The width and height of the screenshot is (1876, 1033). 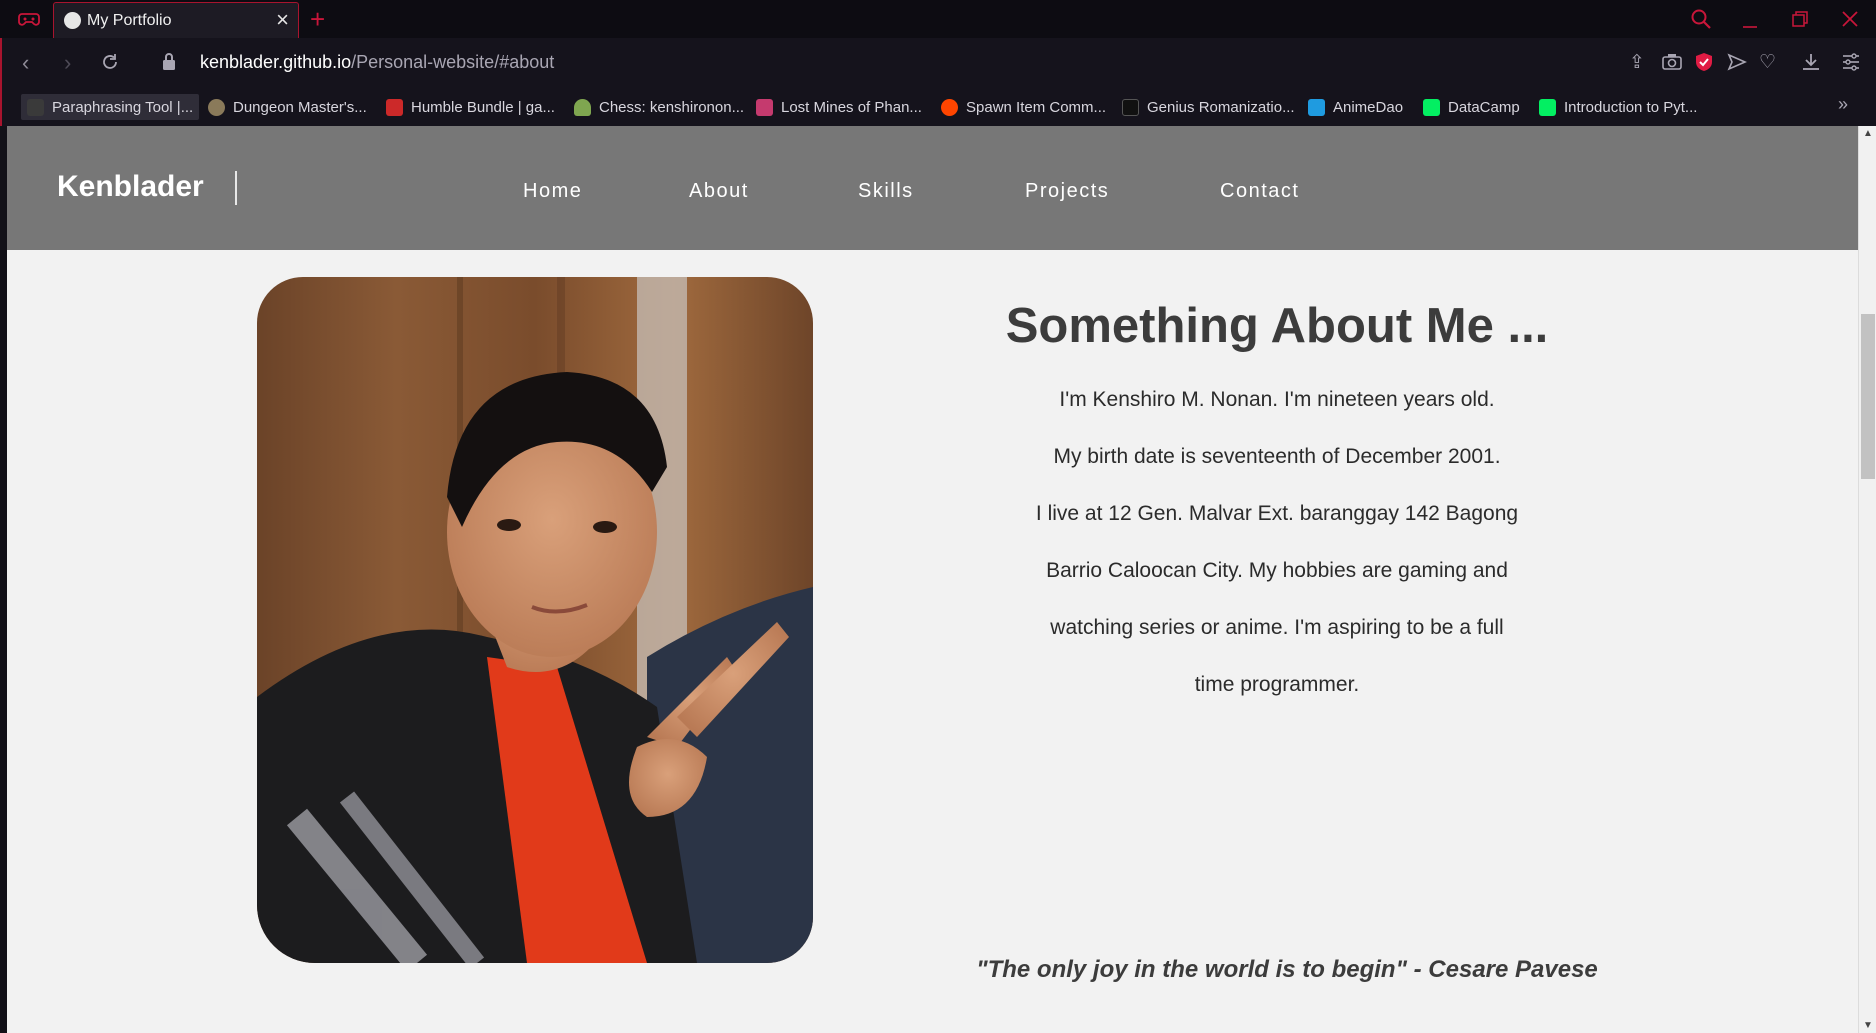 I want to click on brand-divider, so click(x=236, y=188).